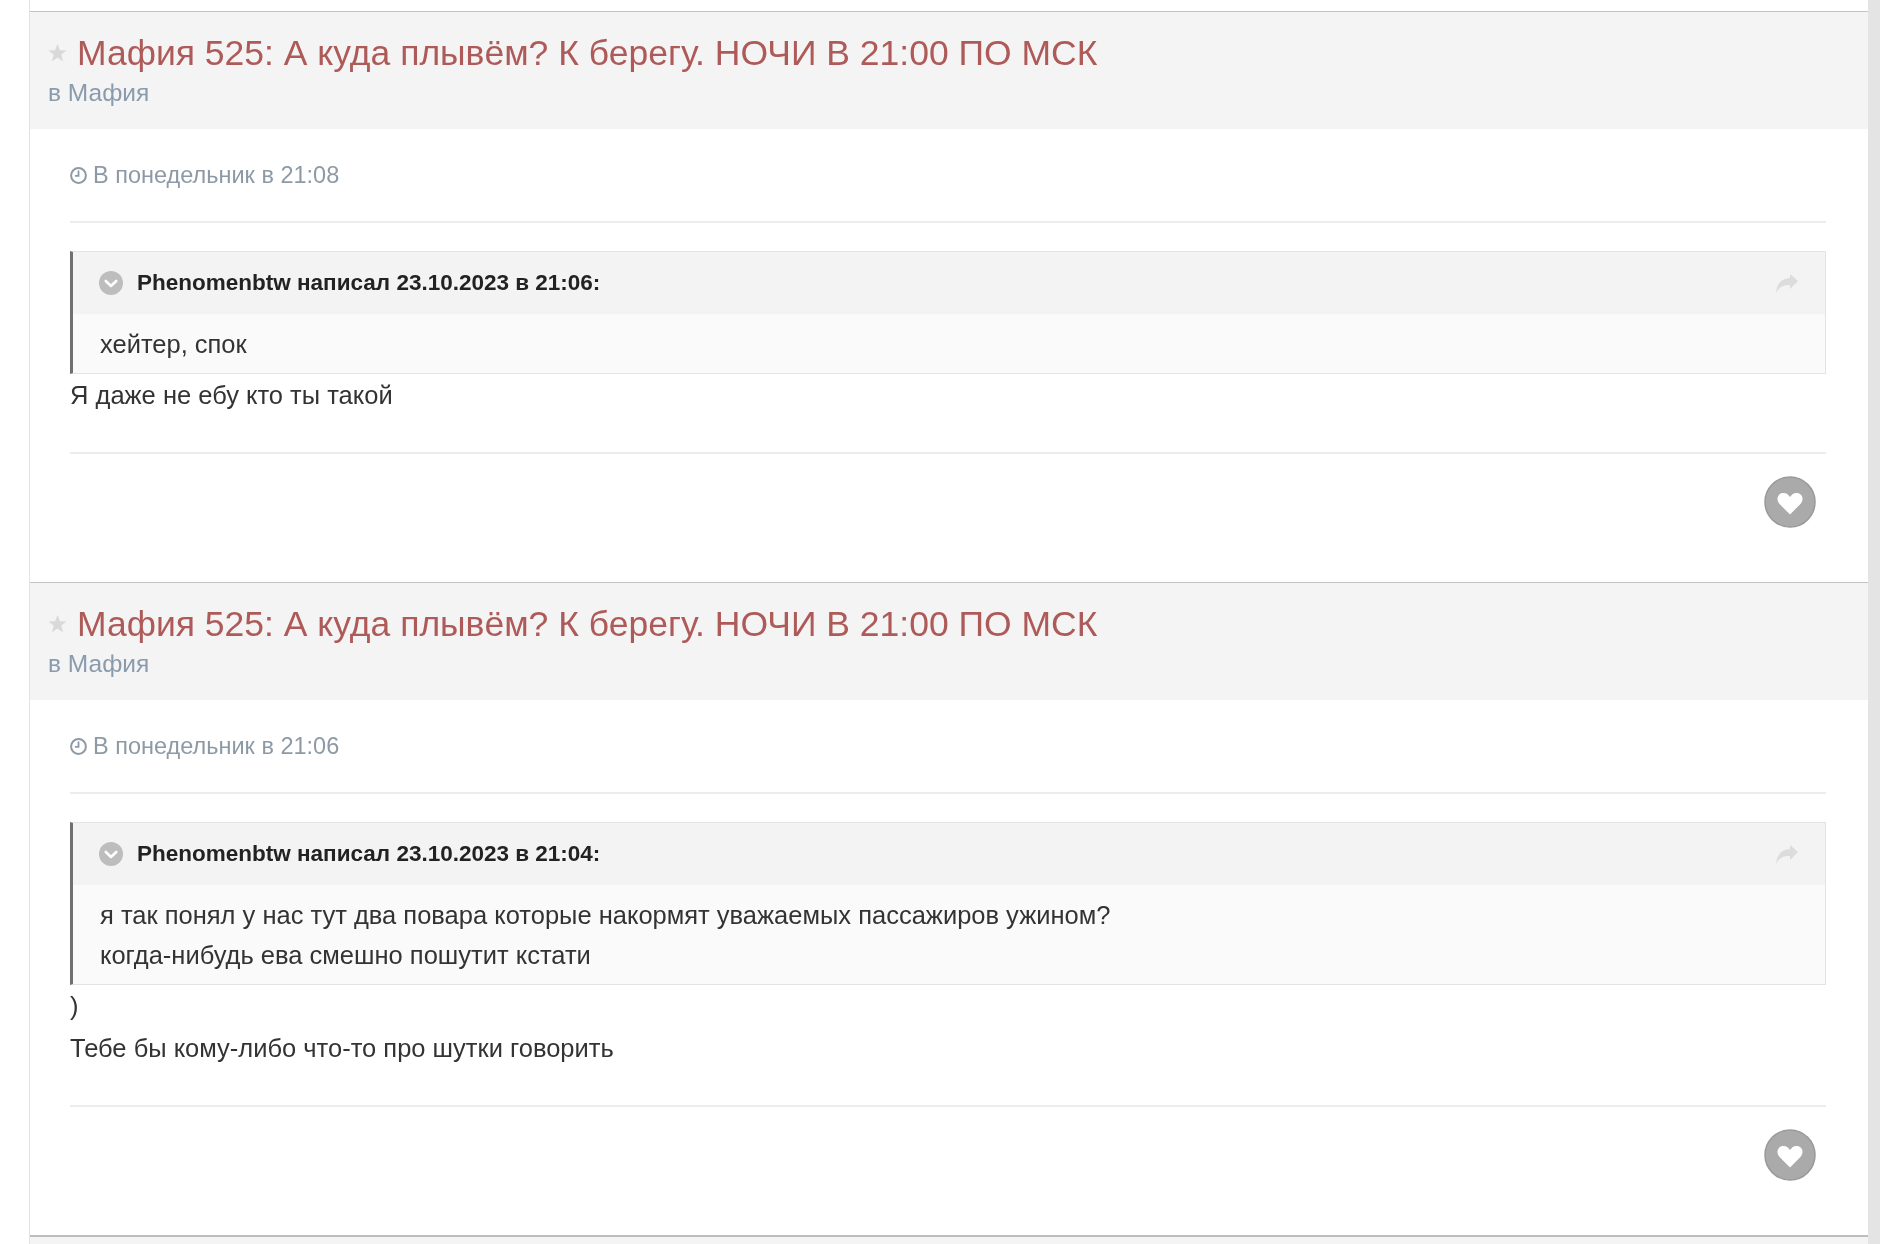 The height and width of the screenshot is (1244, 1880). I want to click on message-text: Я даже не ебу кто ты такой, so click(232, 395).